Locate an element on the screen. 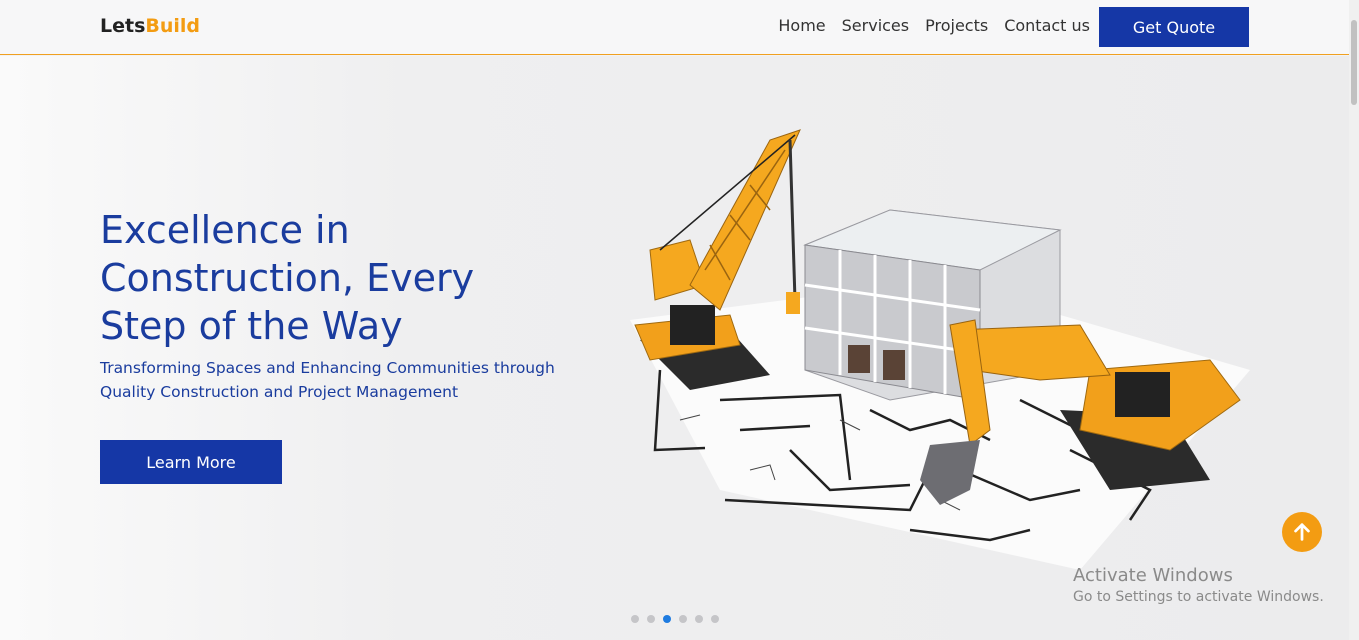  logo-text-build: Build is located at coordinates (173, 26).